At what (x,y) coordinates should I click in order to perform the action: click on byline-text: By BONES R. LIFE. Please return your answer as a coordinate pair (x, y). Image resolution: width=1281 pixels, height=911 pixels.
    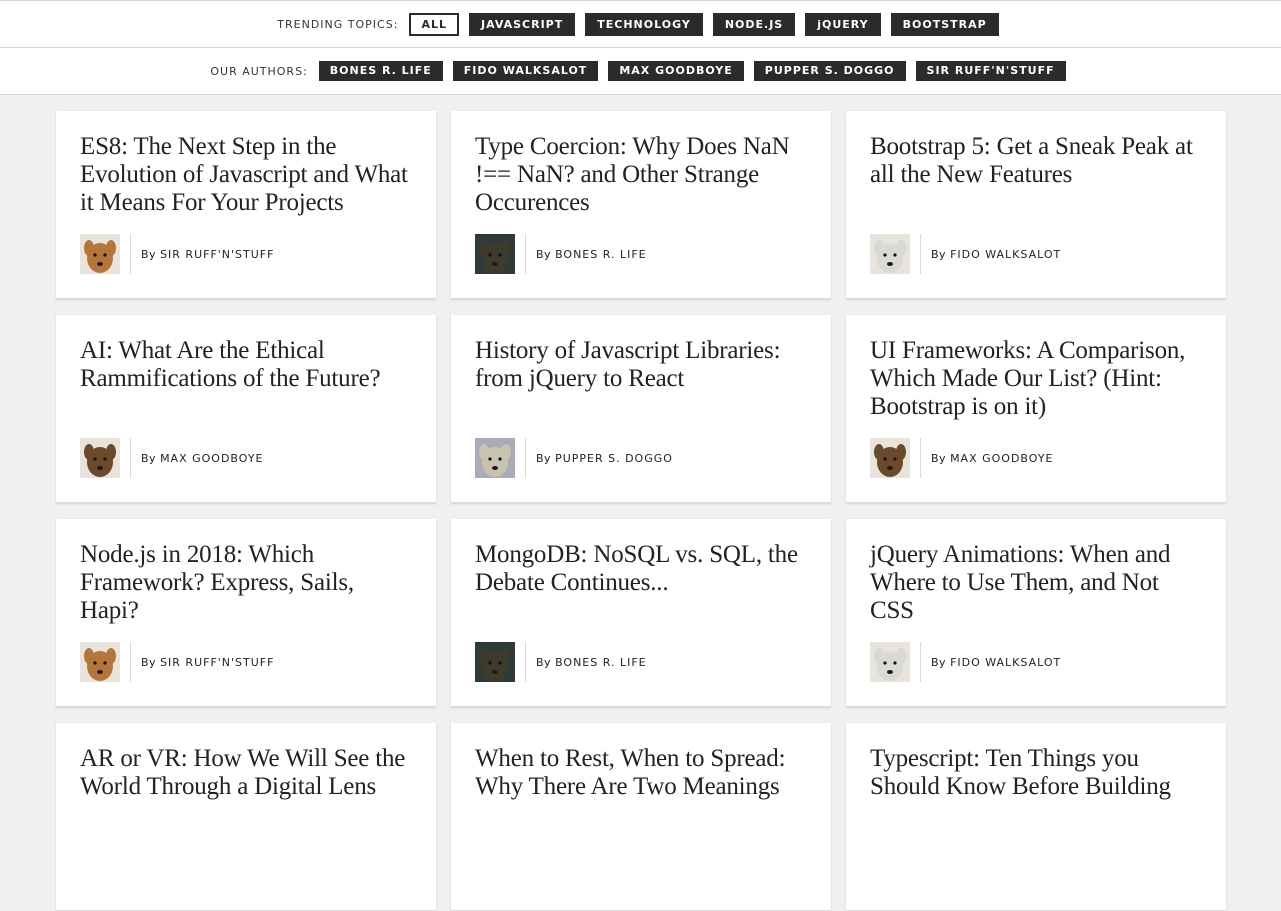
    Looking at the image, I should click on (591, 662).